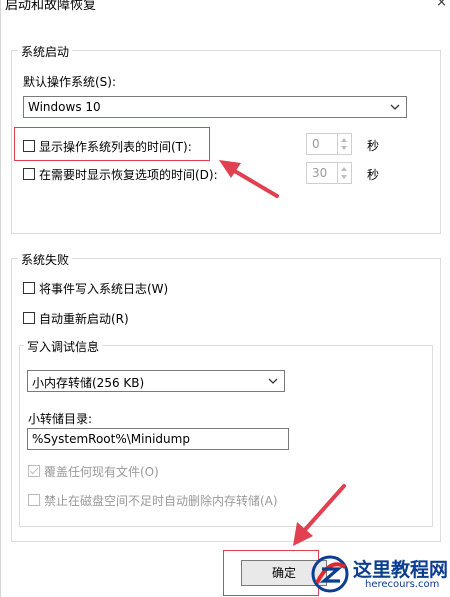 Image resolution: width=450 pixels, height=597 pixels. I want to click on watermark: 这里教程网 herecours.com, so click(379, 574).